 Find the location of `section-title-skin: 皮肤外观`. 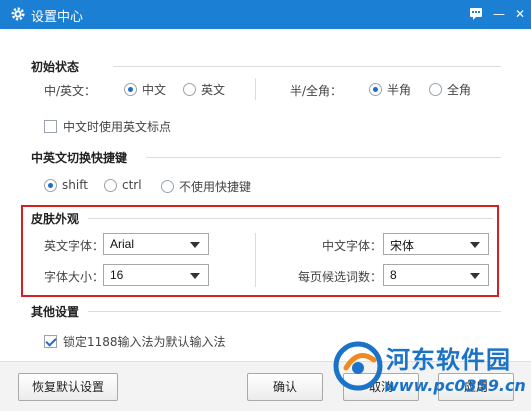

section-title-skin: 皮肤外观 is located at coordinates (55, 219).